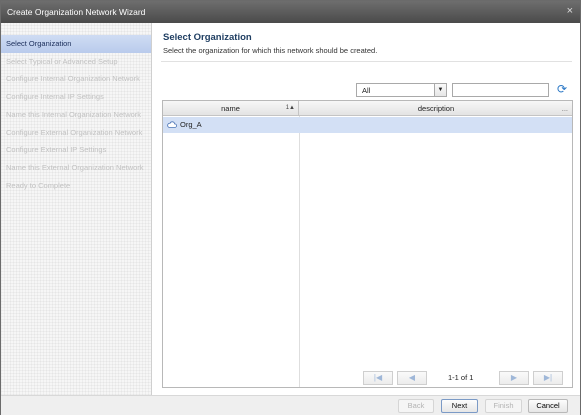  I want to click on cloud-icon, so click(172, 124).